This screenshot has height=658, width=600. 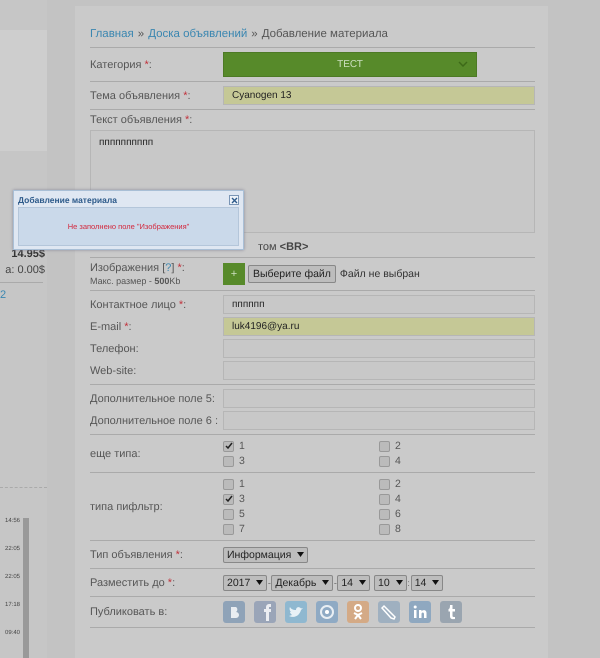 What do you see at coordinates (111, 326) in the screenshot?
I see `field-label: E-mail *:` at bounding box center [111, 326].